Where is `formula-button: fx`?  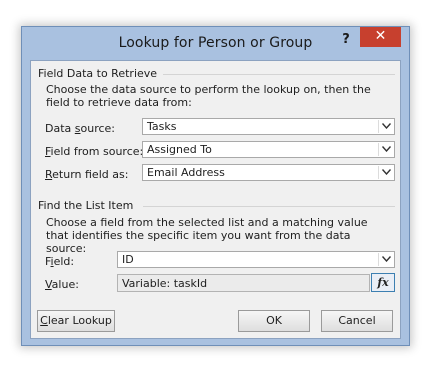 formula-button: fx is located at coordinates (383, 282).